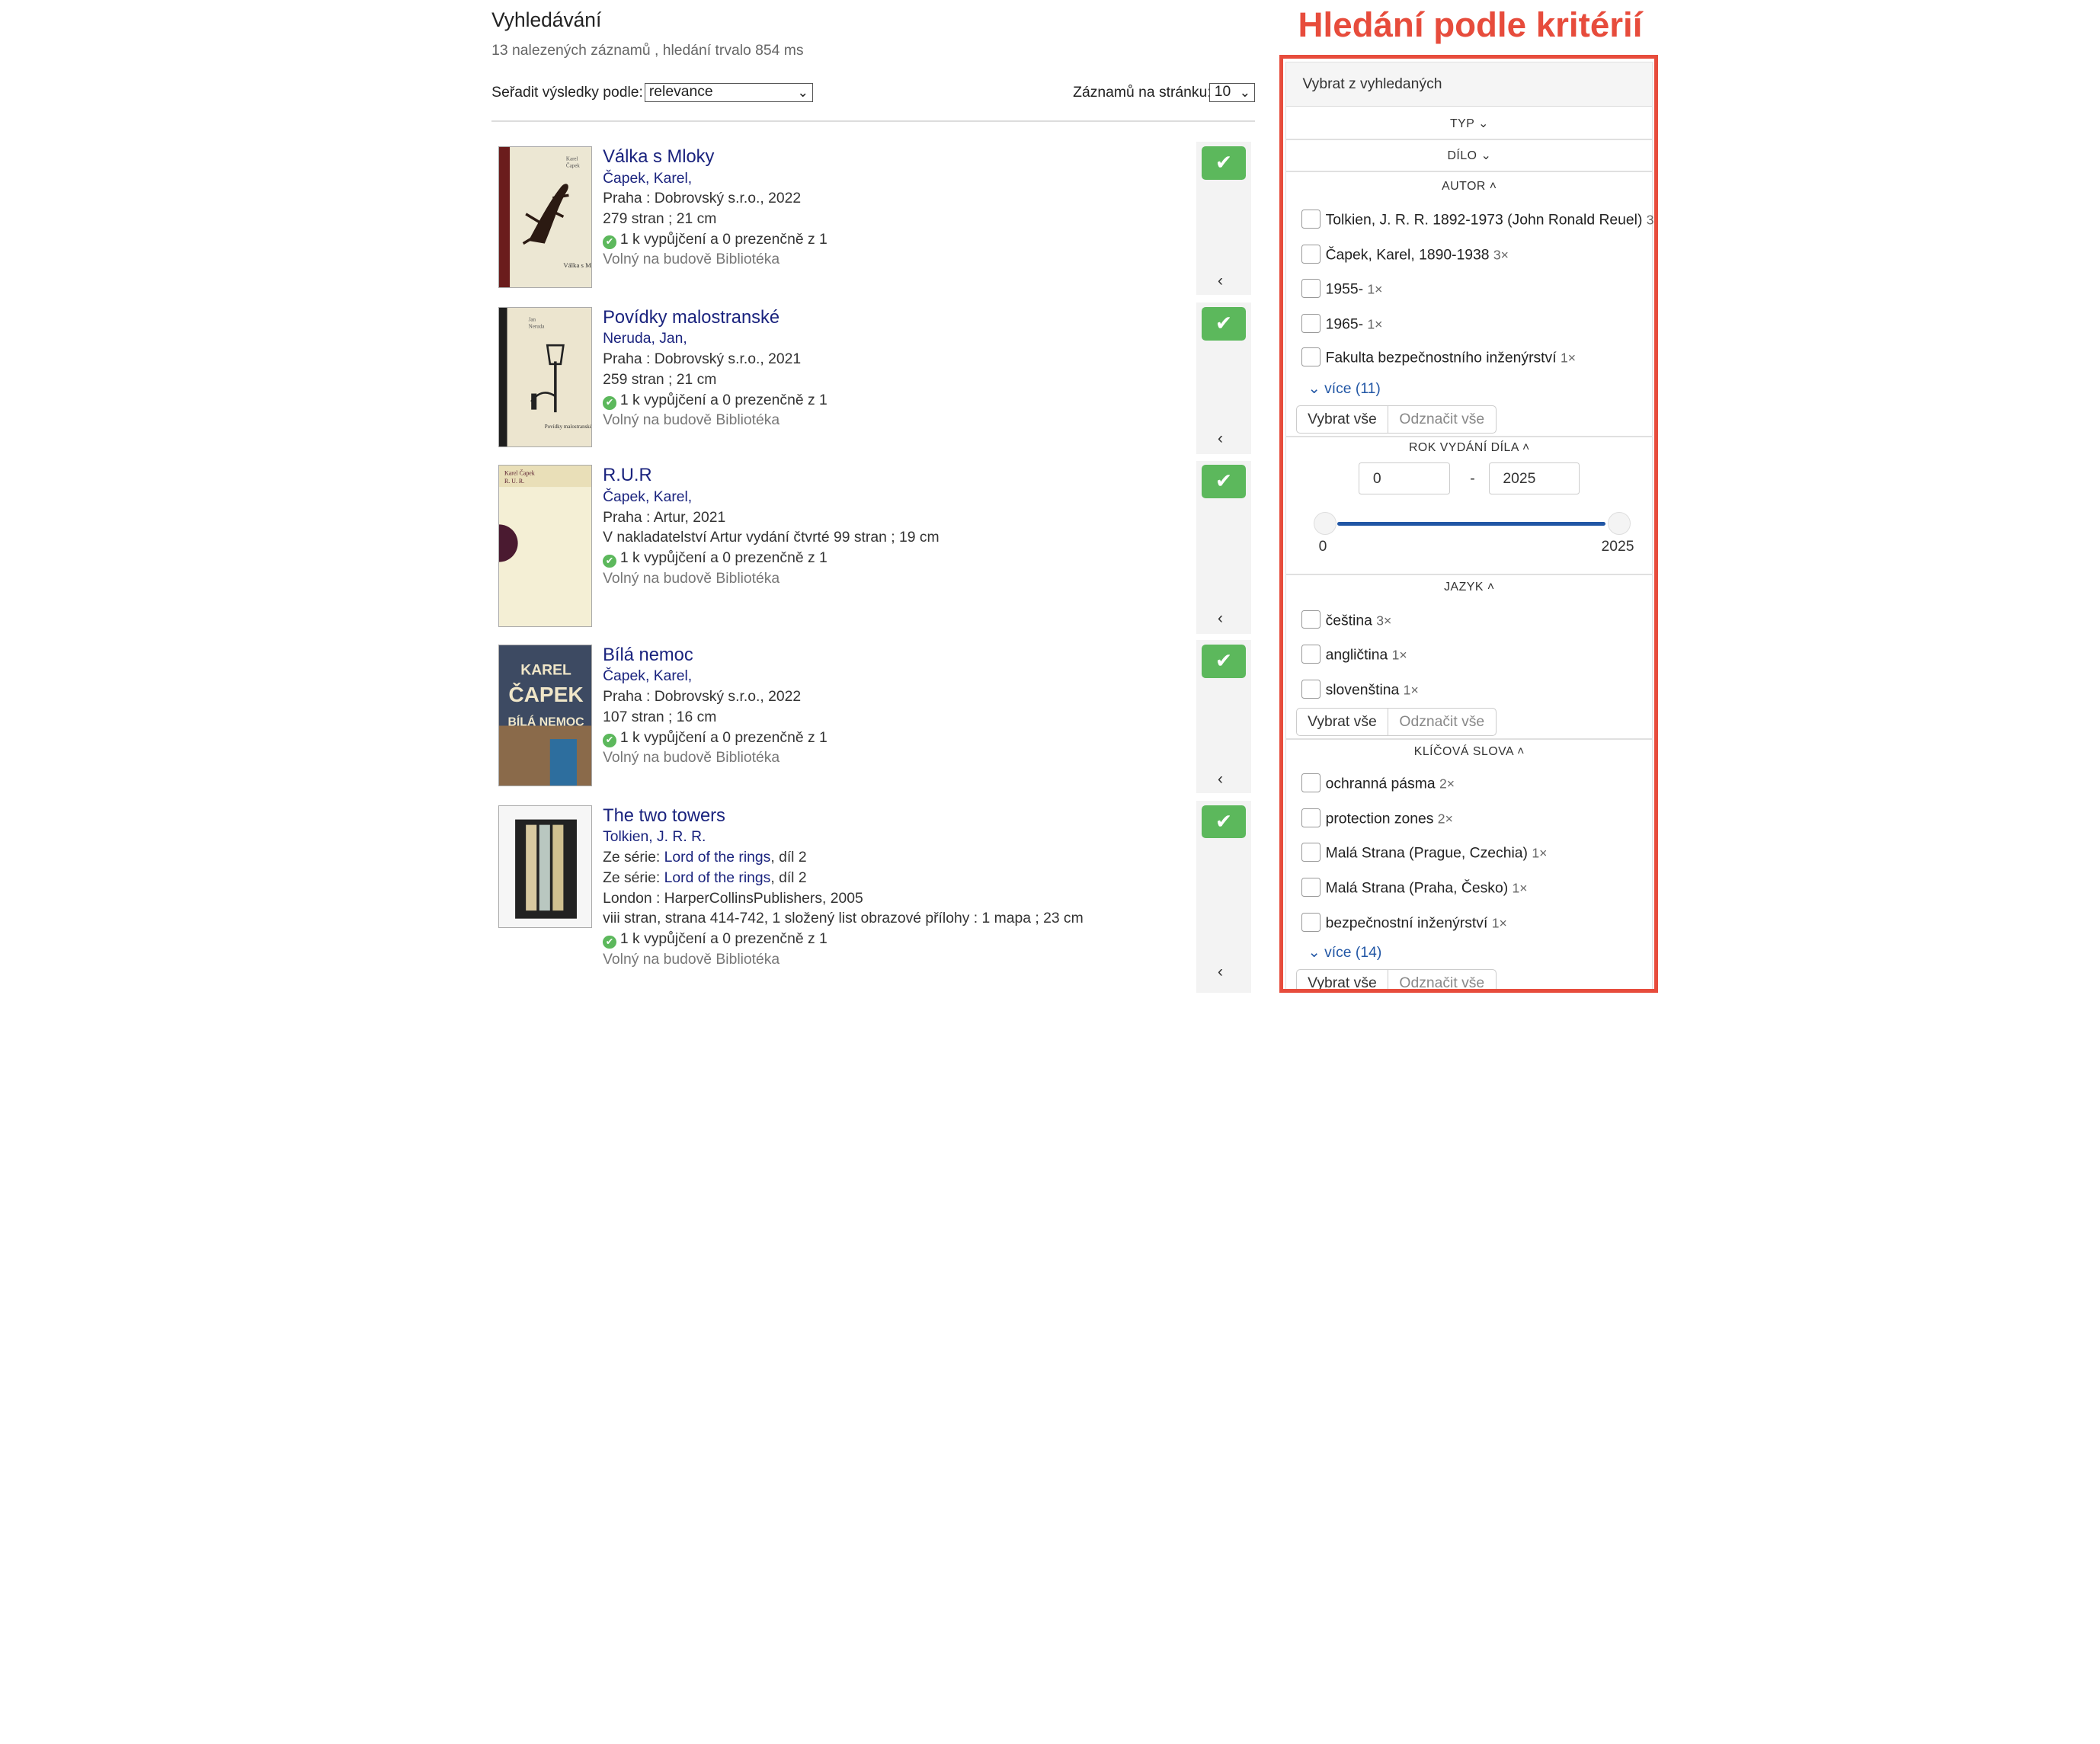 The width and height of the screenshot is (2100, 1744). I want to click on lantern-illustration: Povídky malostranské Jan Neruda, so click(544, 377).